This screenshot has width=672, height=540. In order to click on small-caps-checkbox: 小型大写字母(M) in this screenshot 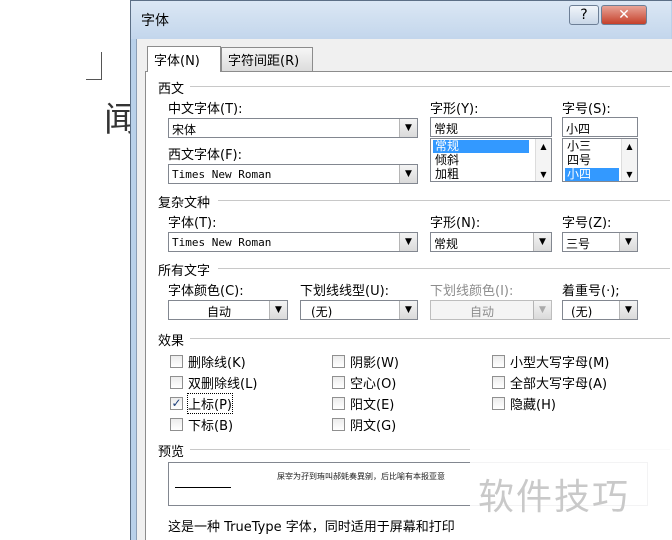, I will do `click(550, 361)`.